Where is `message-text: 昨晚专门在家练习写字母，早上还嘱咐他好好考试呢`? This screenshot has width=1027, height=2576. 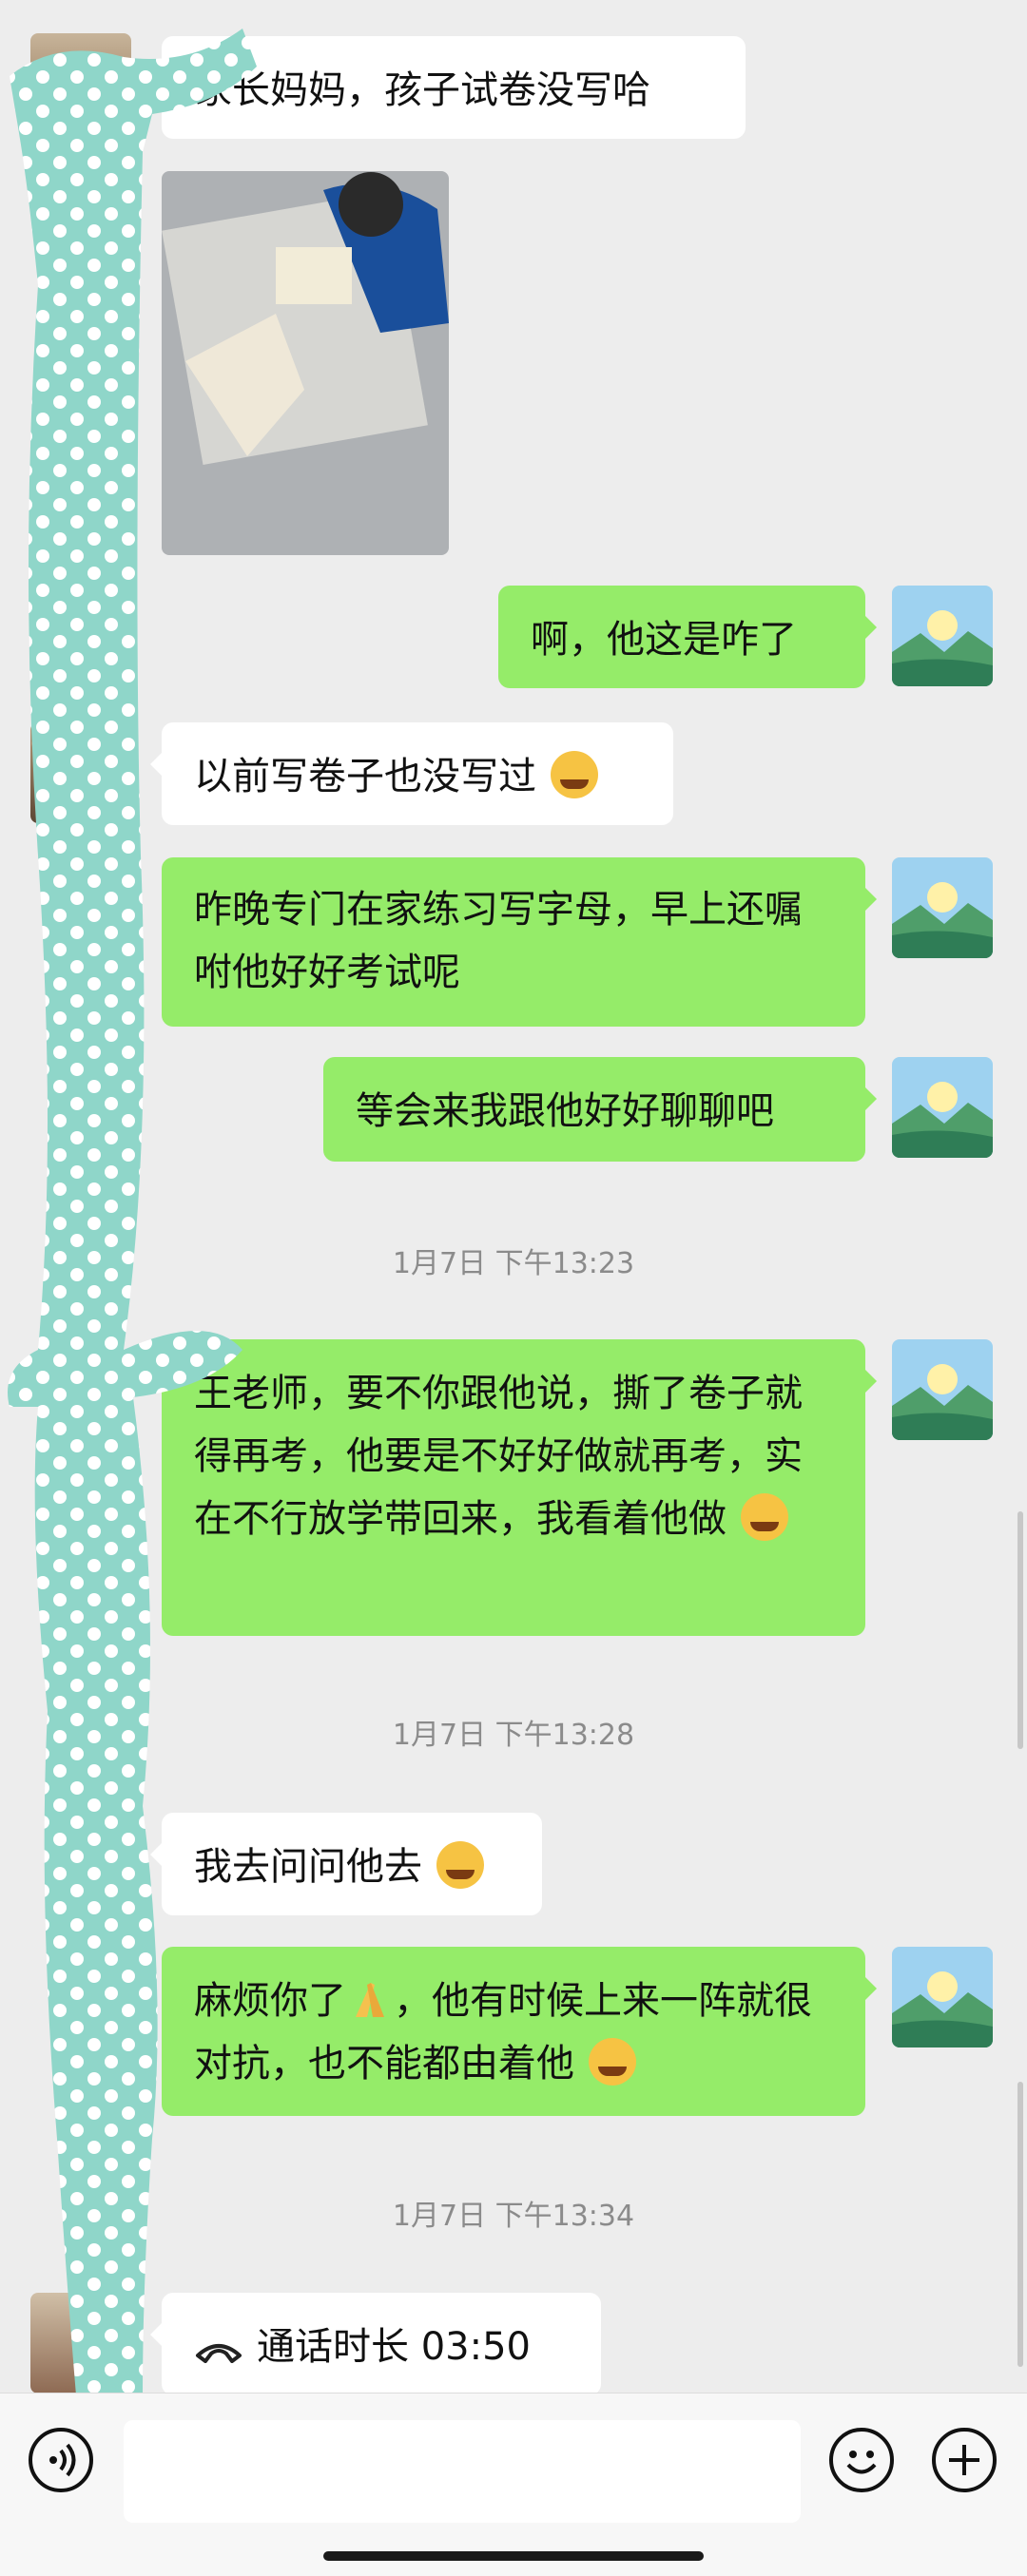 message-text: 昨晚专门在家练习写字母，早上还嘱咐他好好考试呢 is located at coordinates (499, 941).